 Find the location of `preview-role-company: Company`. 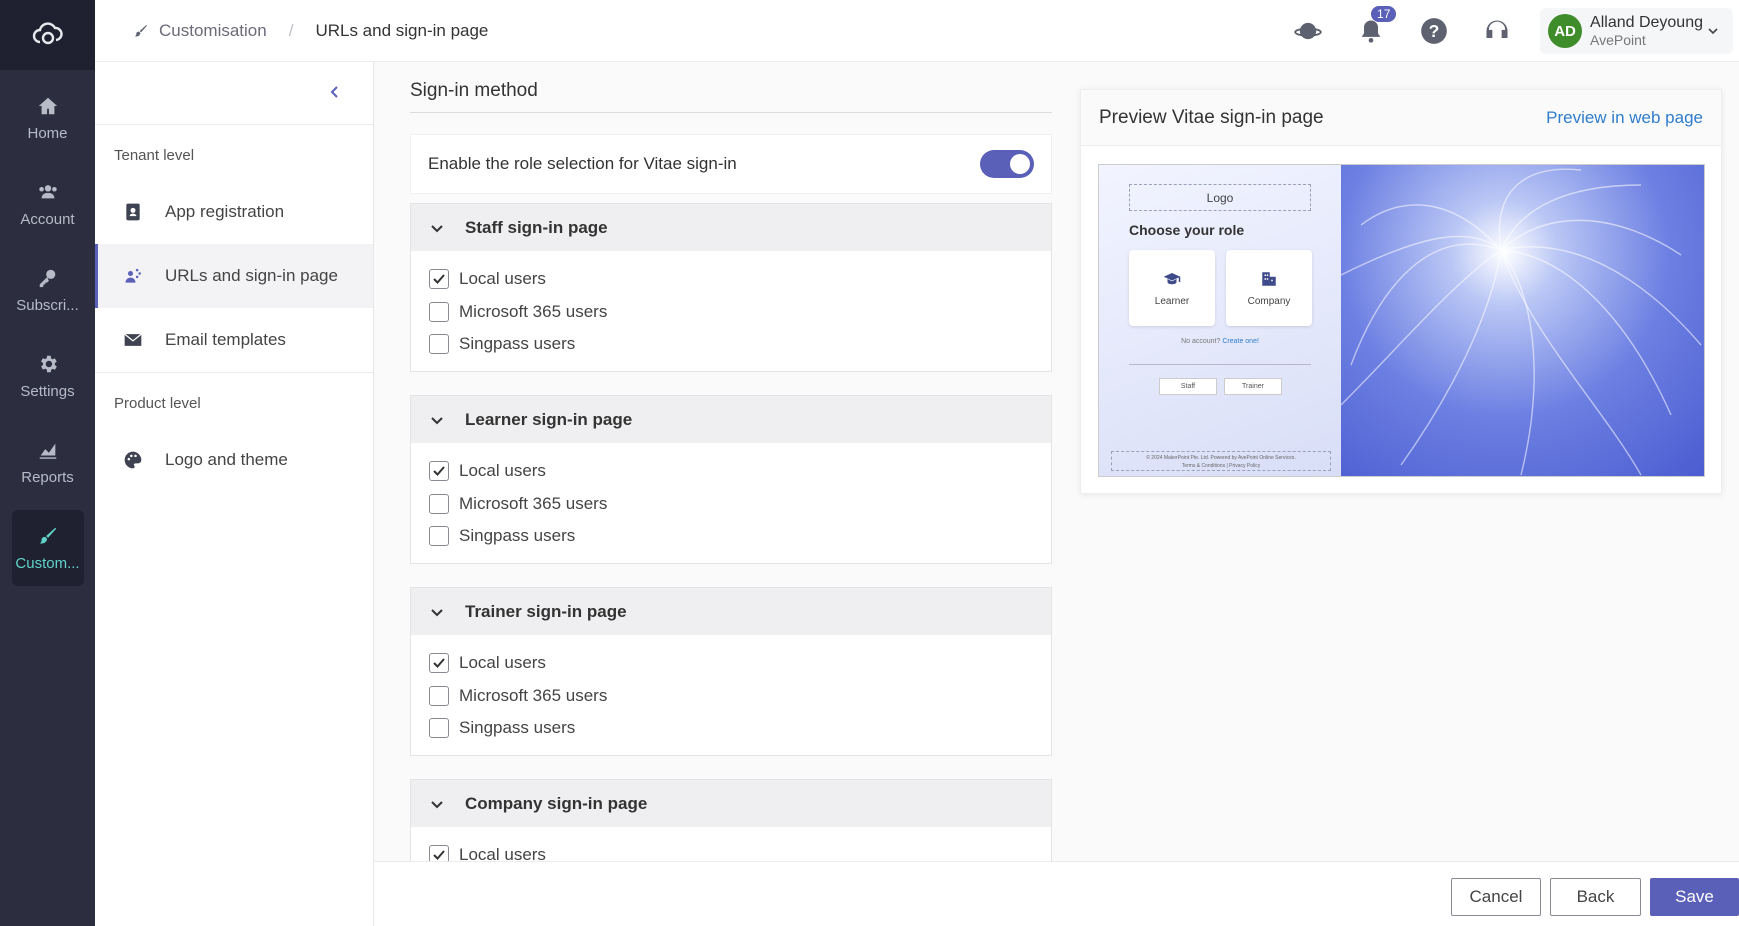

preview-role-company: Company is located at coordinates (1269, 288).